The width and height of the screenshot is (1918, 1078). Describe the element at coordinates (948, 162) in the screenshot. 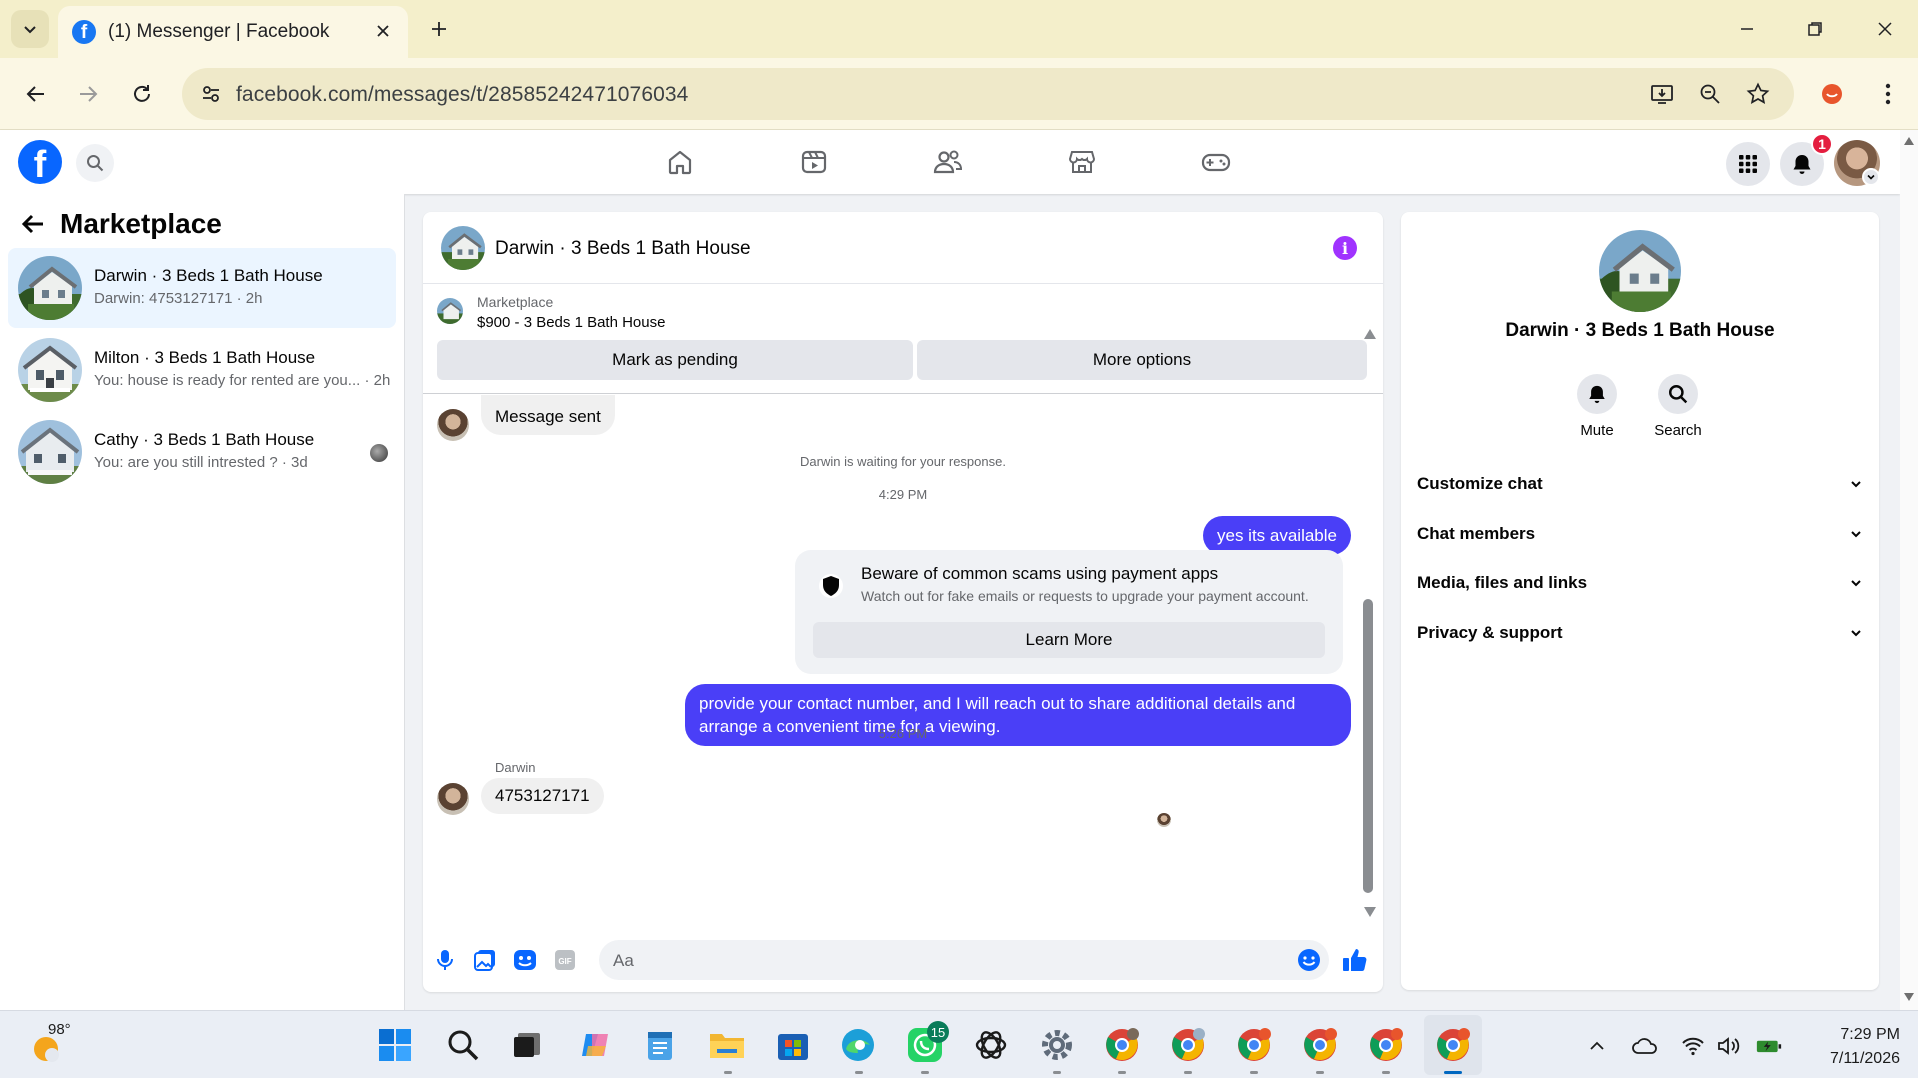

I see `nav-friends` at that location.